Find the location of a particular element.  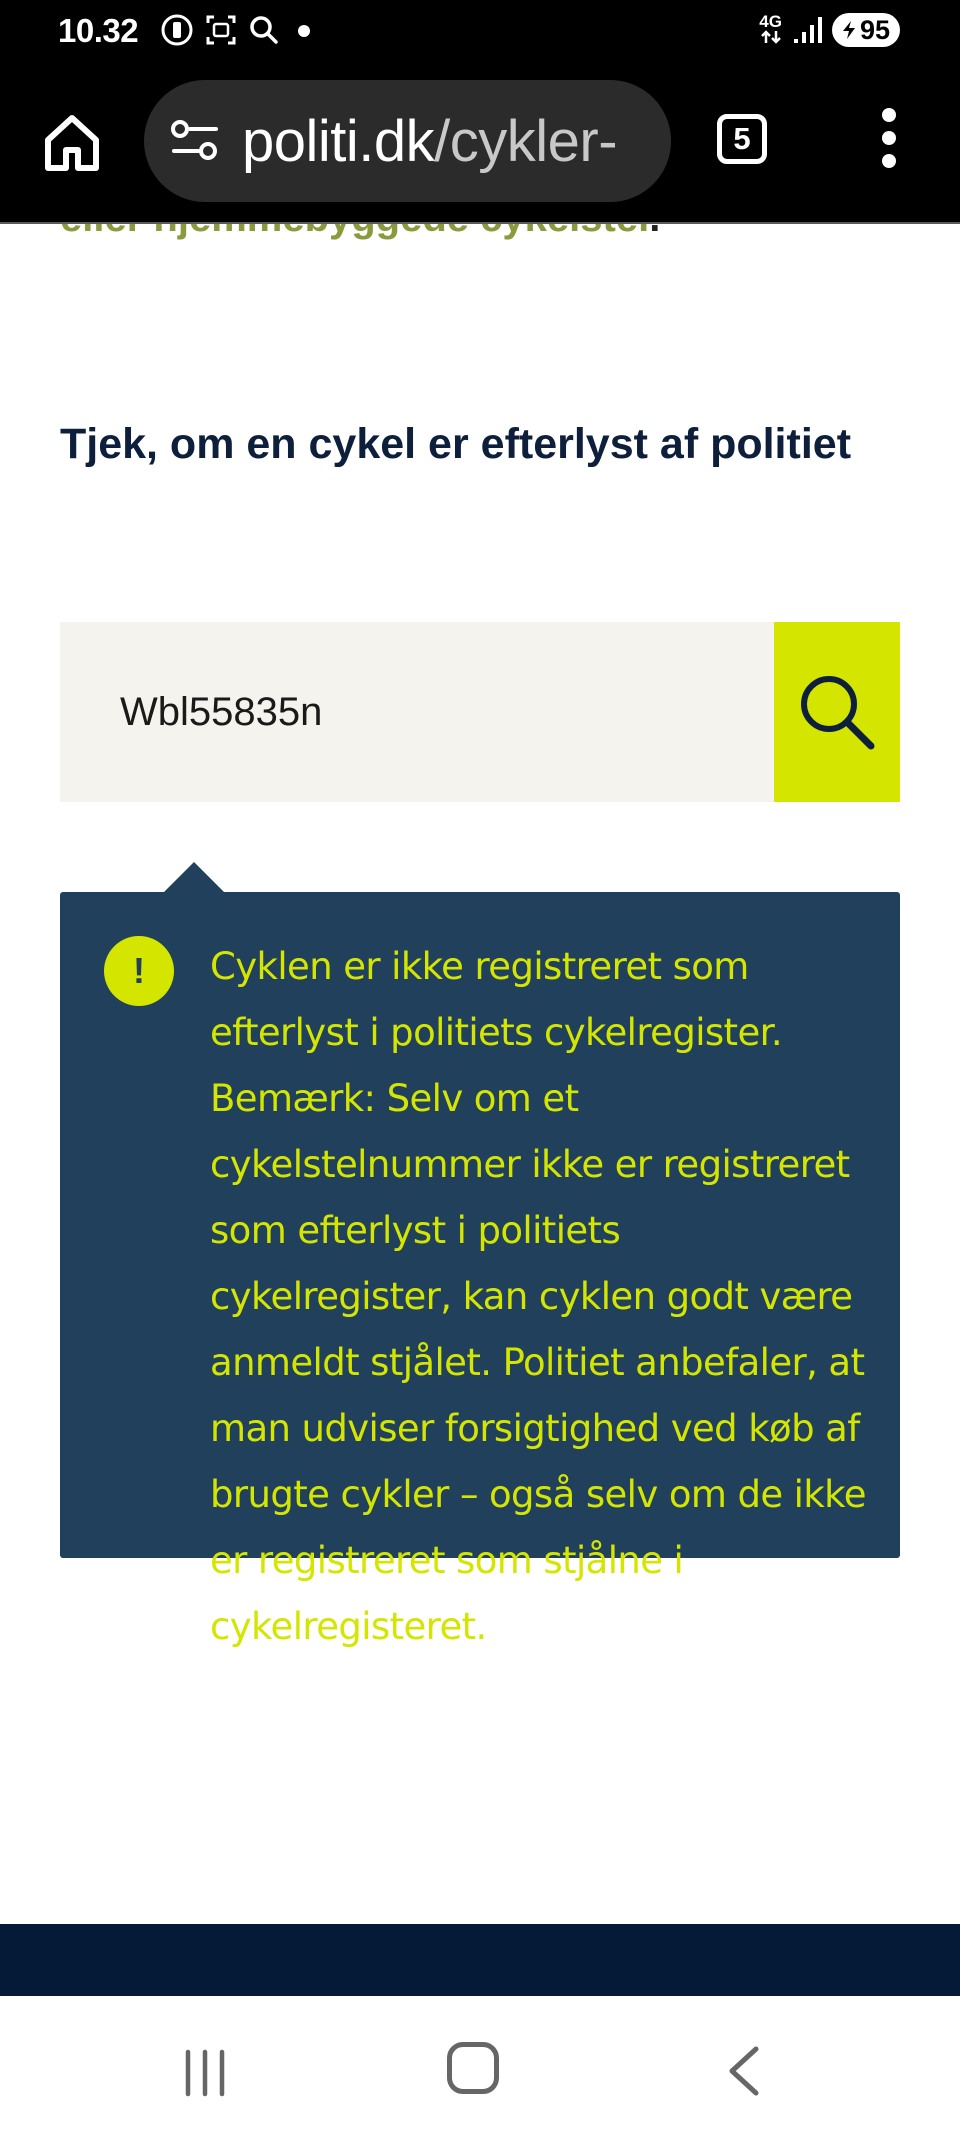

exclamation-icon: ! is located at coordinates (139, 971).